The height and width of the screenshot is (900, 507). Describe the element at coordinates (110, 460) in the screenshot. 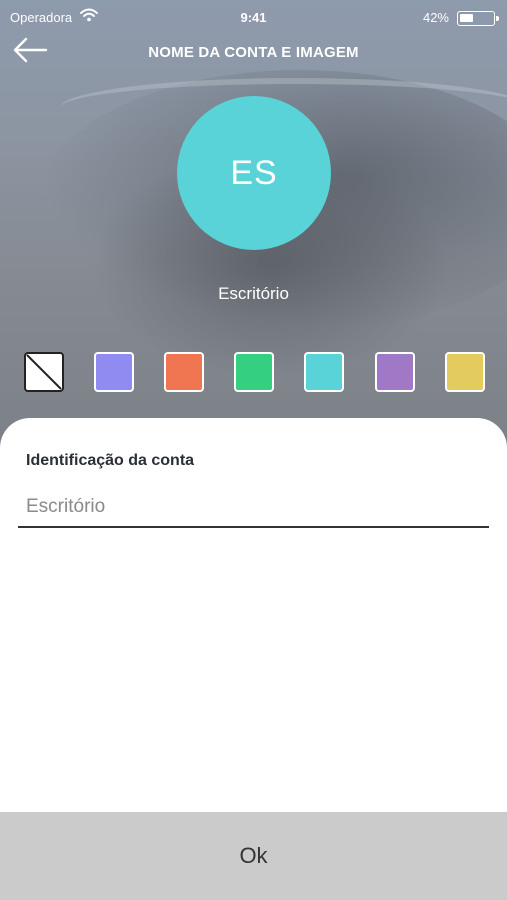

I see `account-id-label: Identificação da conta` at that location.